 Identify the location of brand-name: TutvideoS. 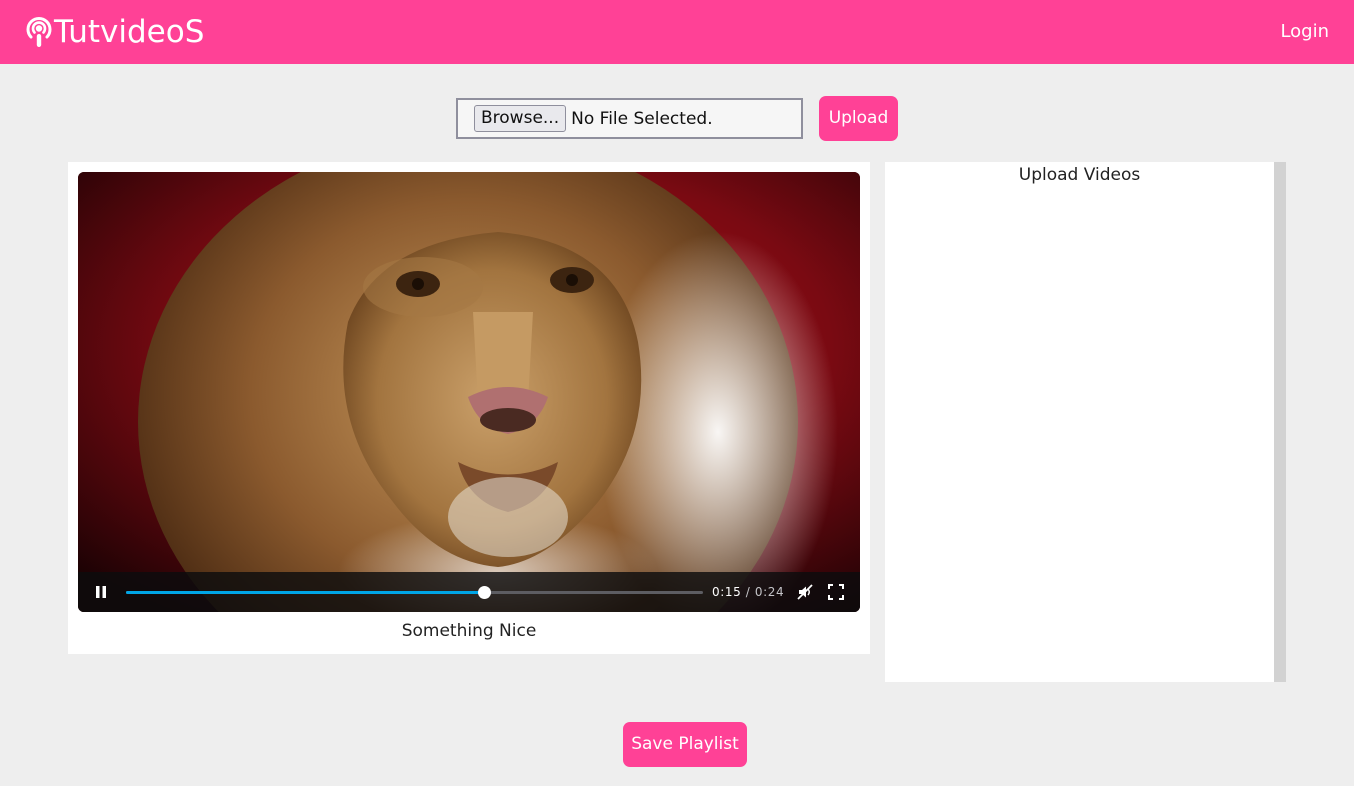
(129, 32).